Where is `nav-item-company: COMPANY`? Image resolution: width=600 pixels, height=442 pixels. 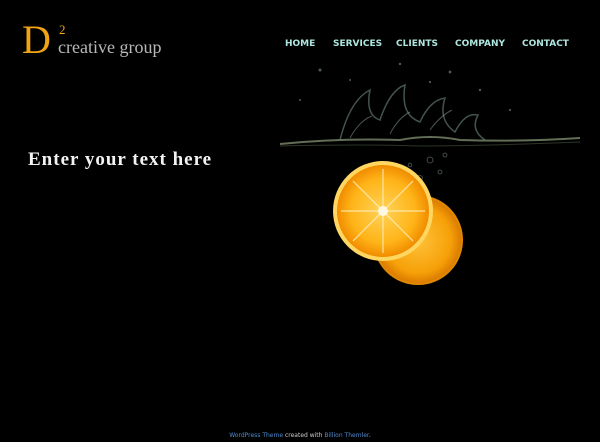 nav-item-company: COMPANY is located at coordinates (480, 44).